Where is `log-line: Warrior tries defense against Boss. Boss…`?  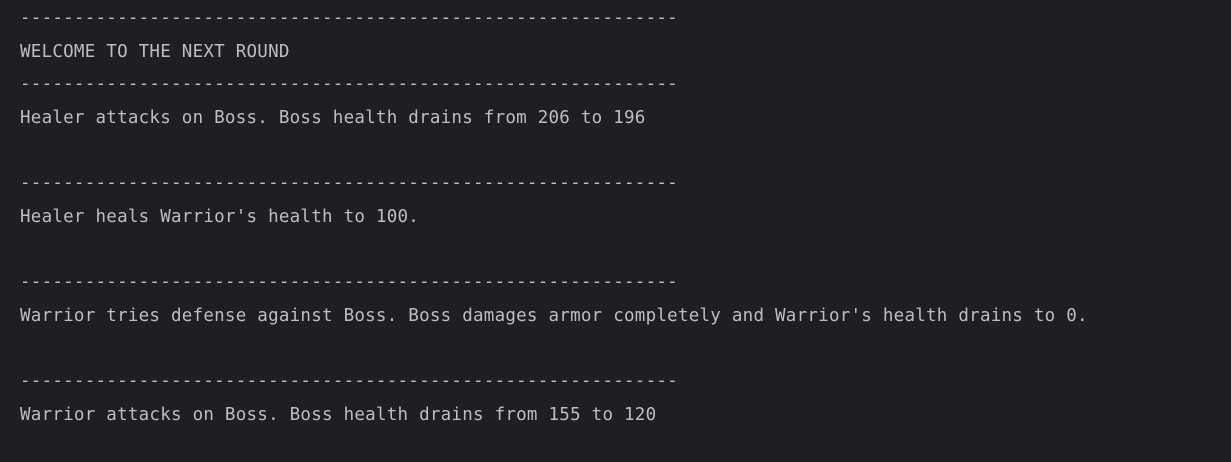
log-line: Warrior tries defense against Boss. Boss… is located at coordinates (554, 316).